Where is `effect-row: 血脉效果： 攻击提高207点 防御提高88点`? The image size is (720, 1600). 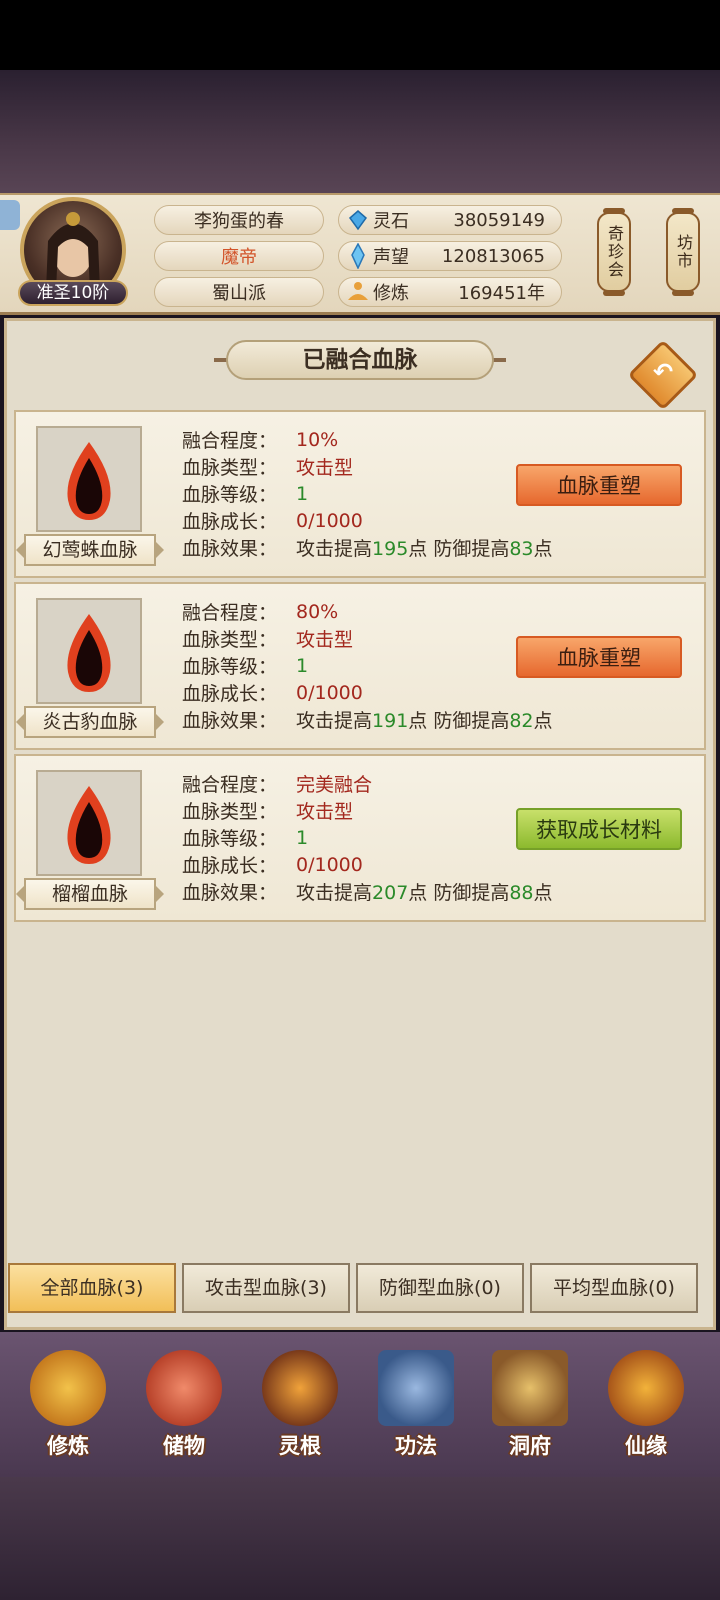 effect-row: 血脉效果： 攻击提高207点 防御提高88点 is located at coordinates (367, 891).